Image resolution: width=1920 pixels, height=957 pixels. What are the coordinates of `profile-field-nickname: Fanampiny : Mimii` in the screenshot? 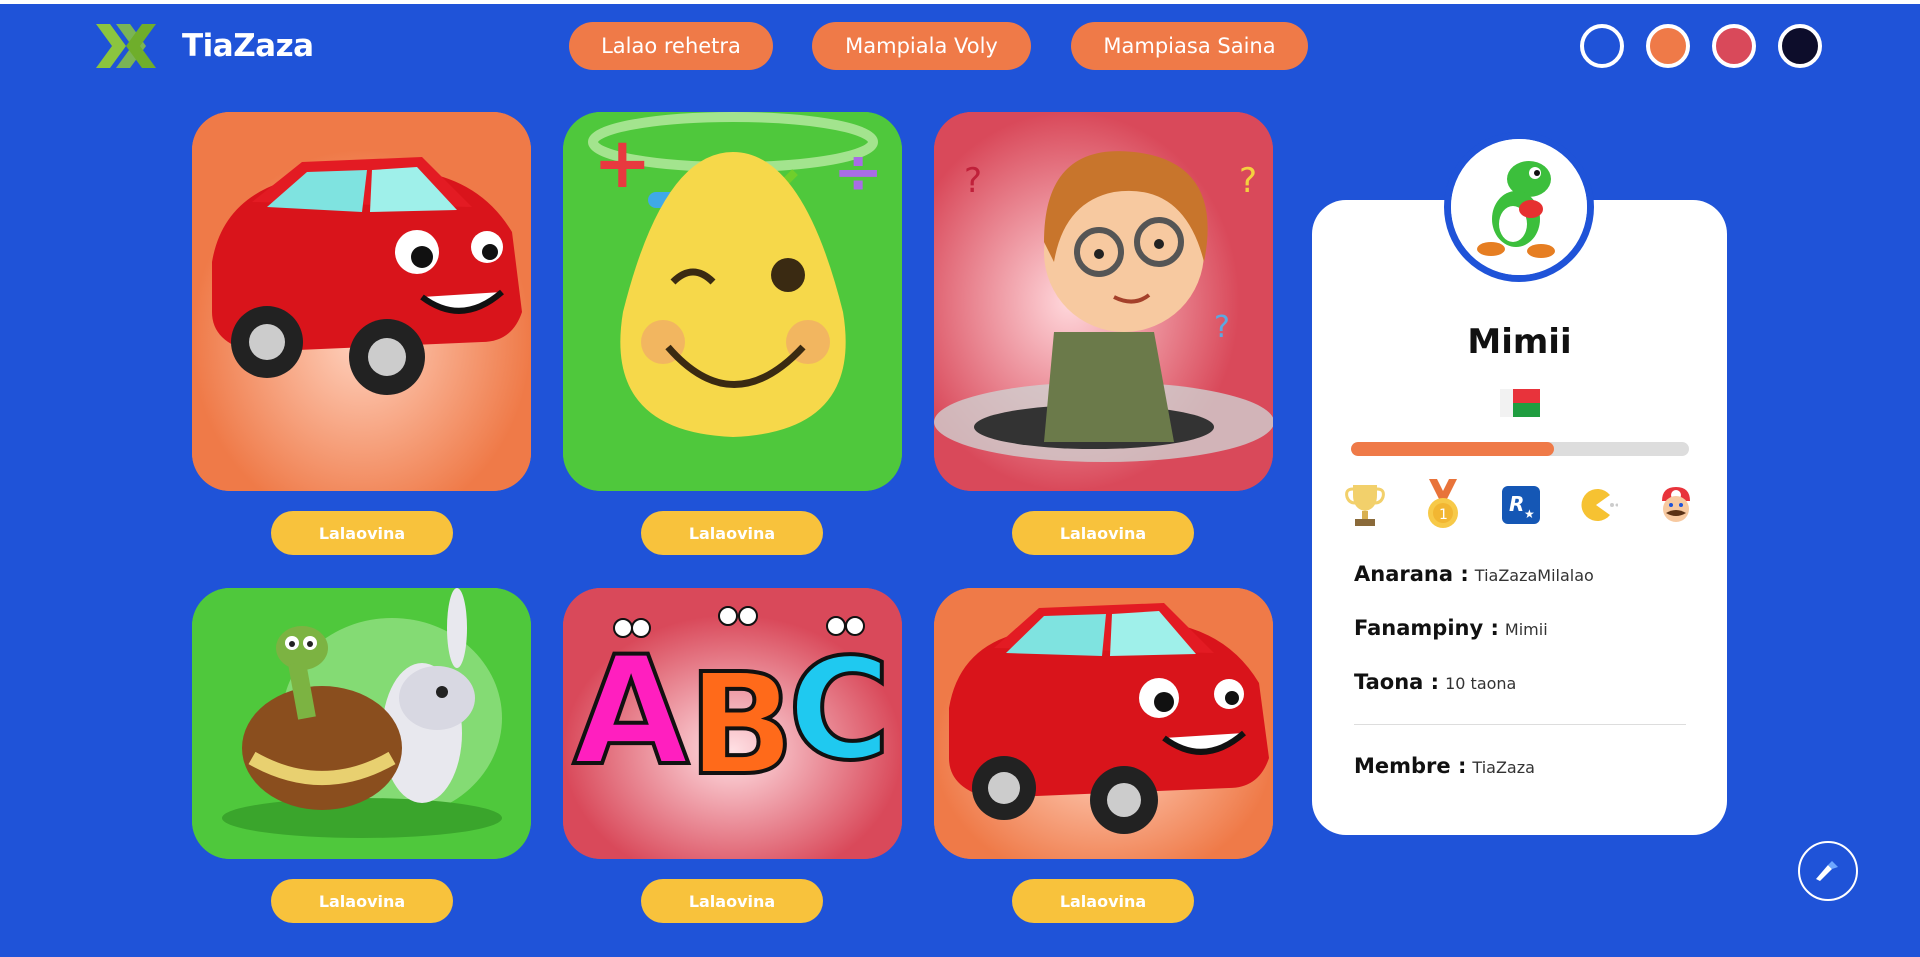 It's located at (1451, 628).